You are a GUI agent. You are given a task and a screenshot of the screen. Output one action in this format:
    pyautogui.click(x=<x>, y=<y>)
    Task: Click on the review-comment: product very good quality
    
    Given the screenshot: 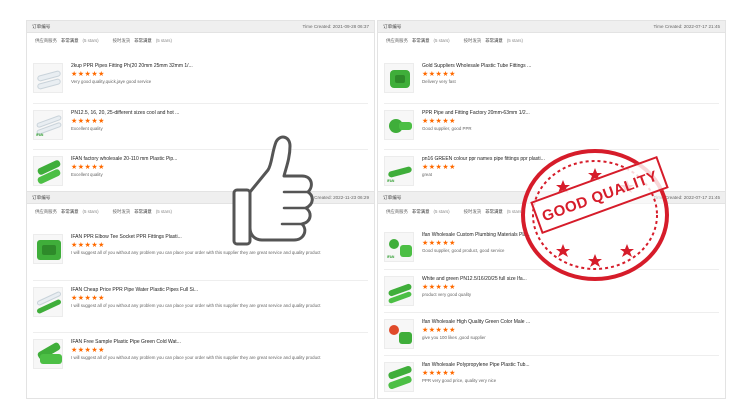 What is the action you would take?
    pyautogui.click(x=447, y=294)
    